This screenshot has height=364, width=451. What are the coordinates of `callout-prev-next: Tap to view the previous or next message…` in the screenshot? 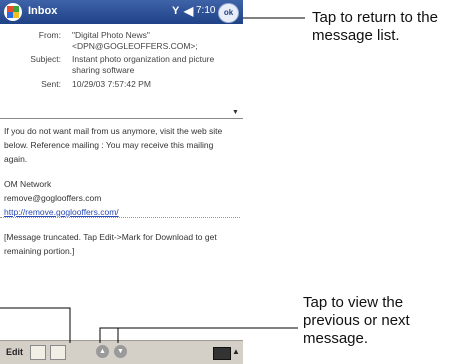 It's located at (356, 320).